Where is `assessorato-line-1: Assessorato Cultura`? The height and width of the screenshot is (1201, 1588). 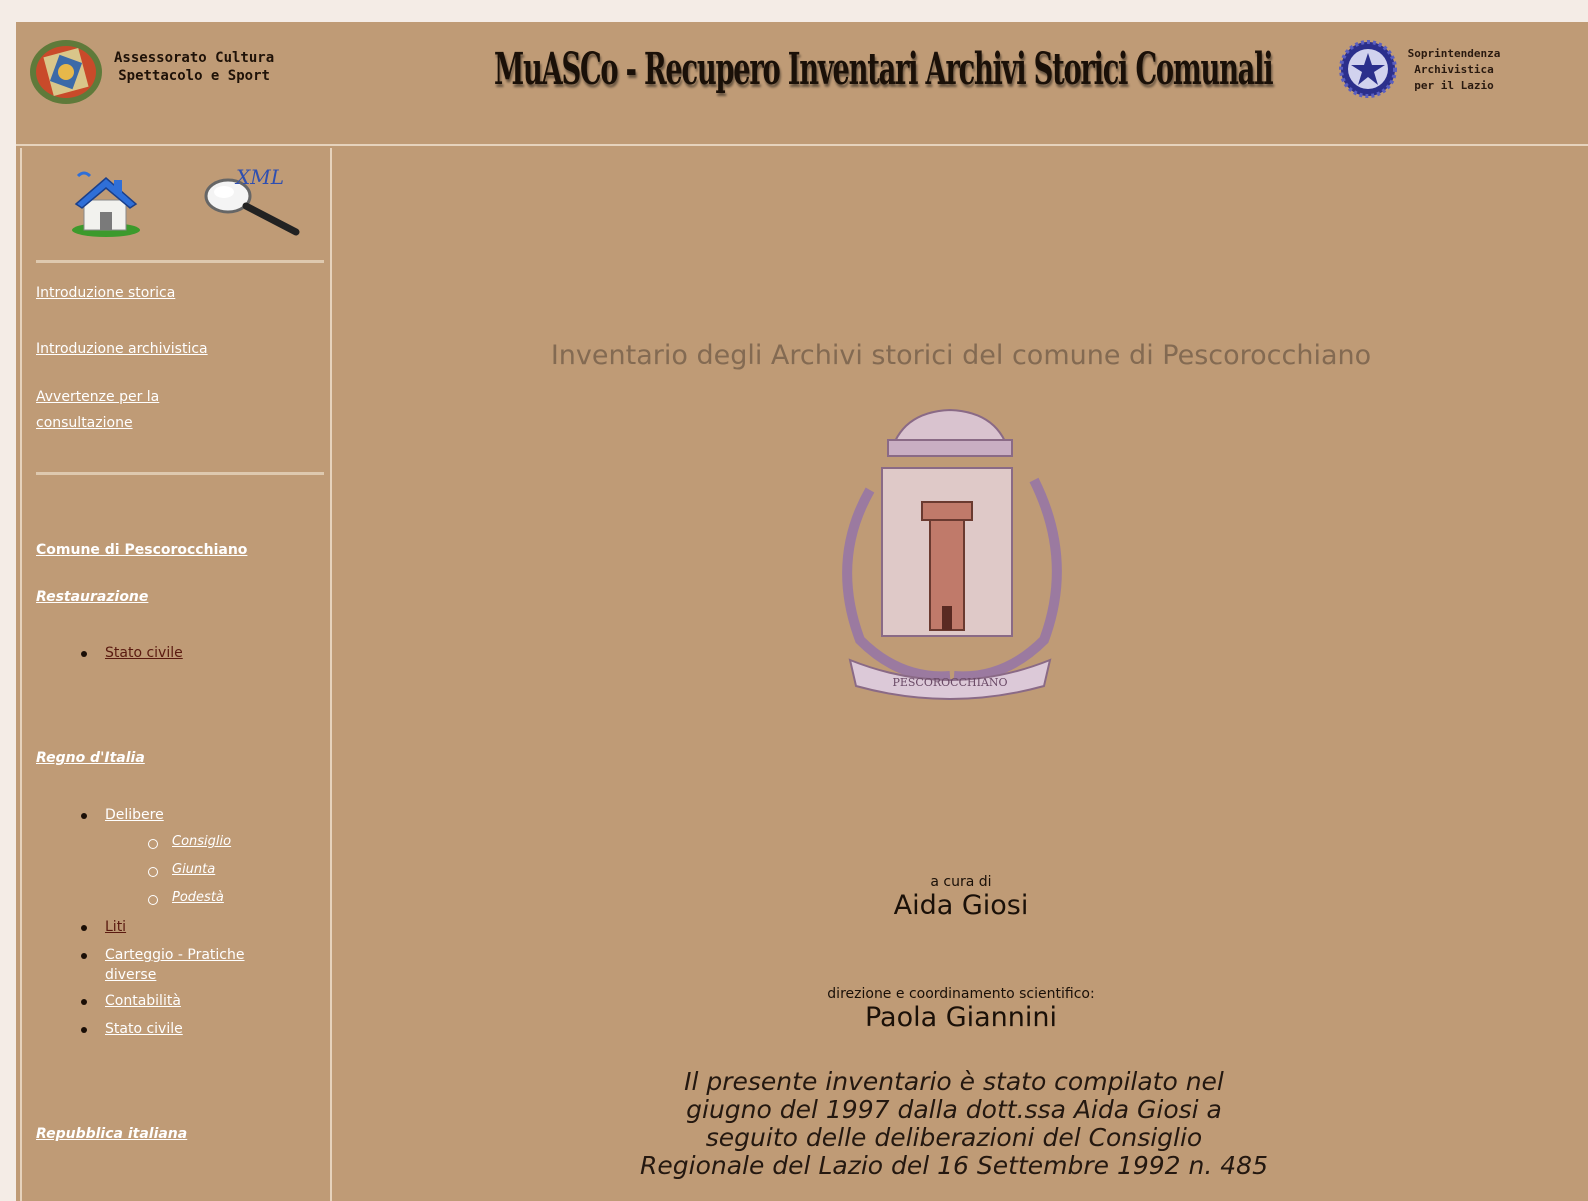 assessorato-line-1: Assessorato Cultura is located at coordinates (194, 58).